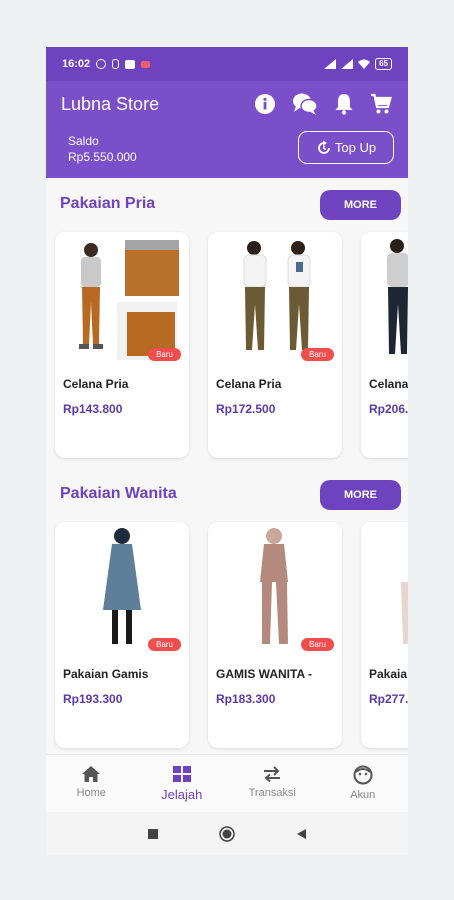 The width and height of the screenshot is (454, 900). Describe the element at coordinates (227, 129) in the screenshot. I see `app-header: Lubna Store Saldo Rp5.550.000 Top Up` at that location.